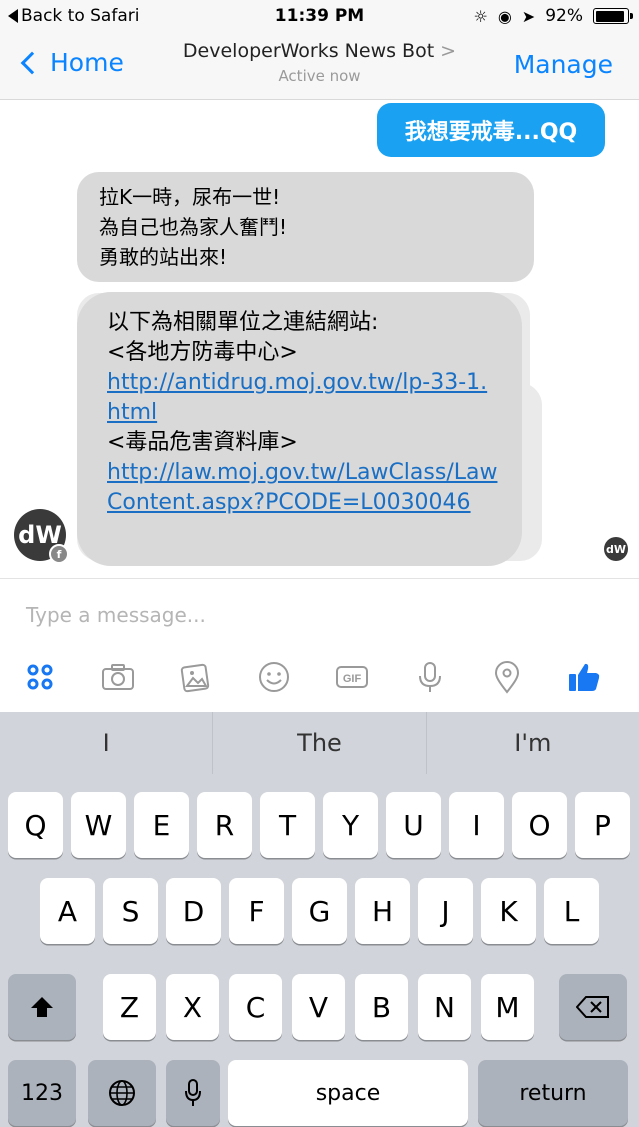  What do you see at coordinates (444, 1007) in the screenshot?
I see `key-n: N` at bounding box center [444, 1007].